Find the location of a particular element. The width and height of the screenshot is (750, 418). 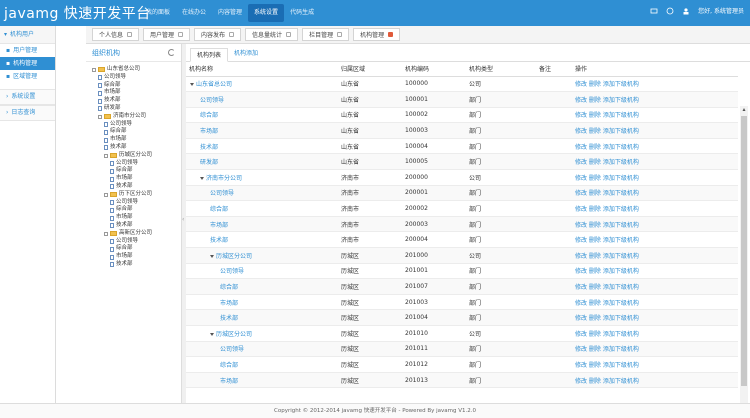

leftnav-item: ▪ 用户管理 is located at coordinates (27, 50).